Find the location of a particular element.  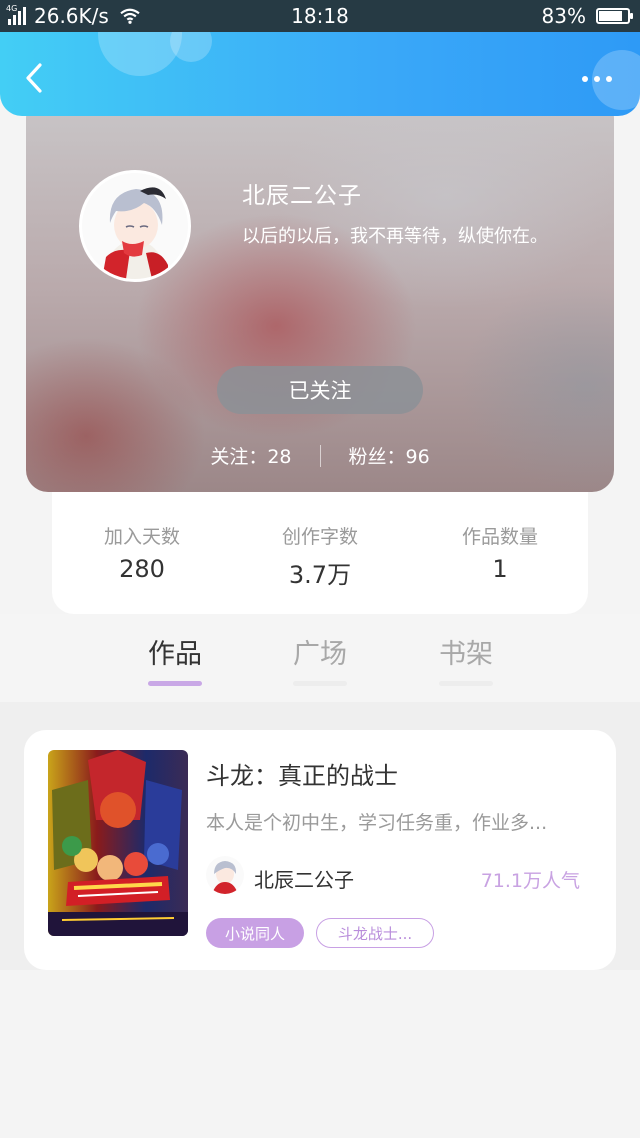

more-dots-icon is located at coordinates (585, 79).